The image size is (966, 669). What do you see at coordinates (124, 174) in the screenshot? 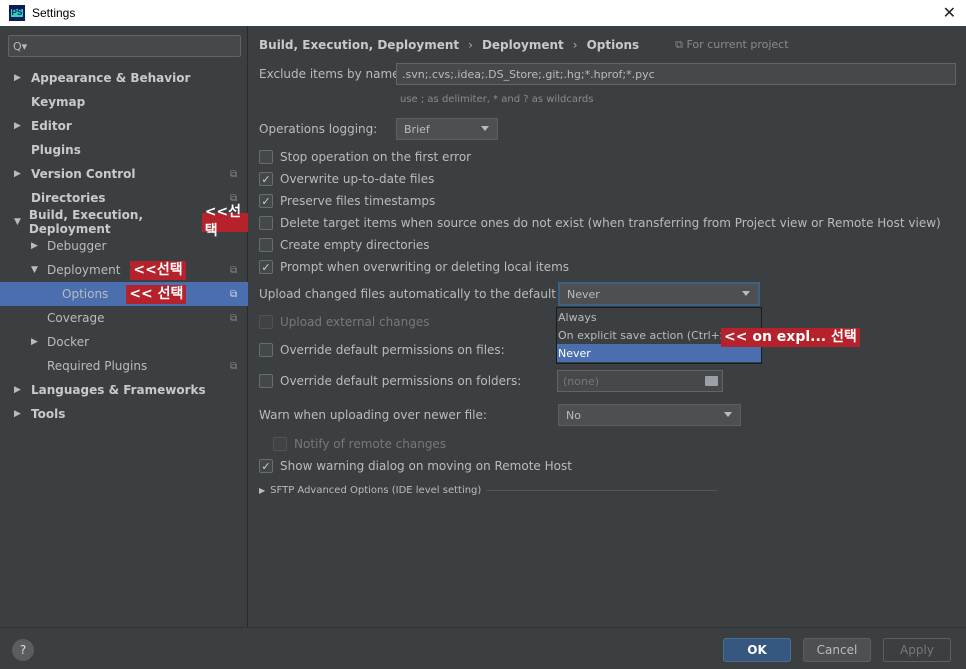
I see `sidebar-item-version-control: ▶ Version Control ⧉` at bounding box center [124, 174].